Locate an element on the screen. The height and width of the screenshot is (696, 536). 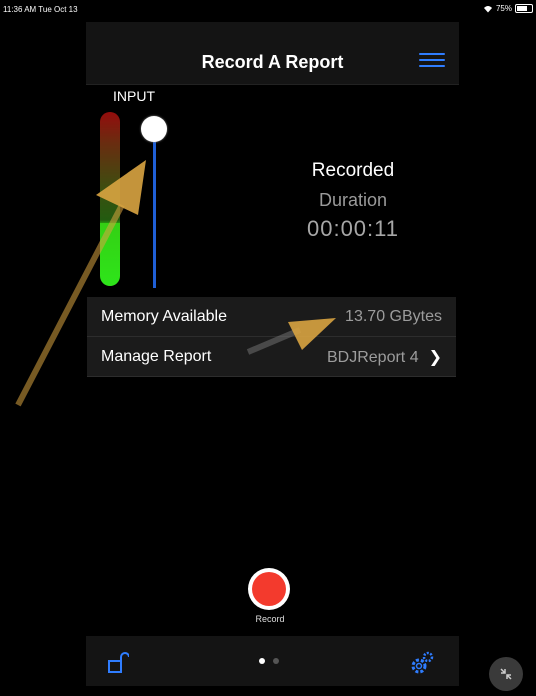
manage-report-value: BDJReport 4 is located at coordinates (373, 357).